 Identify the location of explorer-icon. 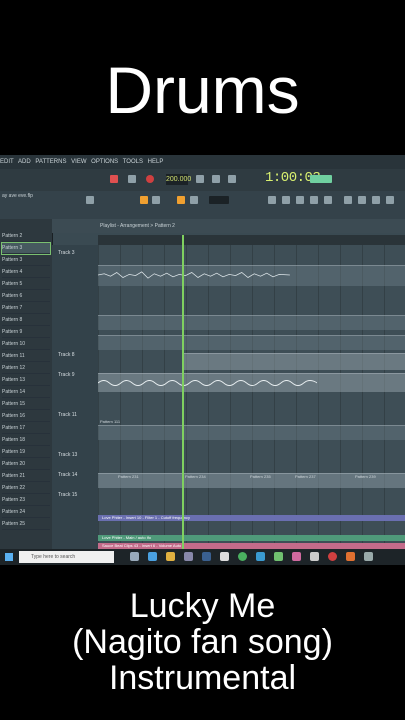
(170, 556).